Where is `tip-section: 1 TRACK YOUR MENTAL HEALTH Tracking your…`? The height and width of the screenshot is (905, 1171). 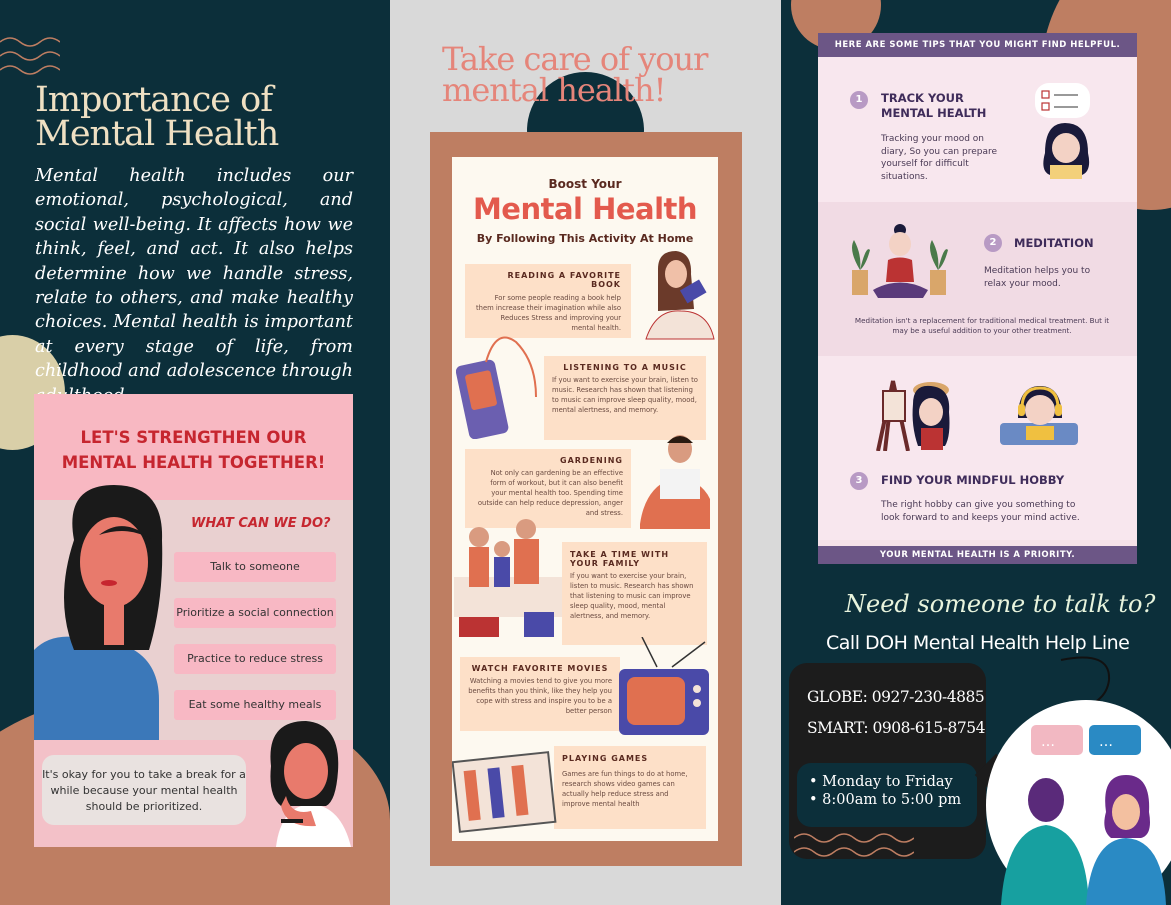
tip-section: 1 TRACK YOUR MENTAL HEALTH Tracking your… is located at coordinates (977, 129).